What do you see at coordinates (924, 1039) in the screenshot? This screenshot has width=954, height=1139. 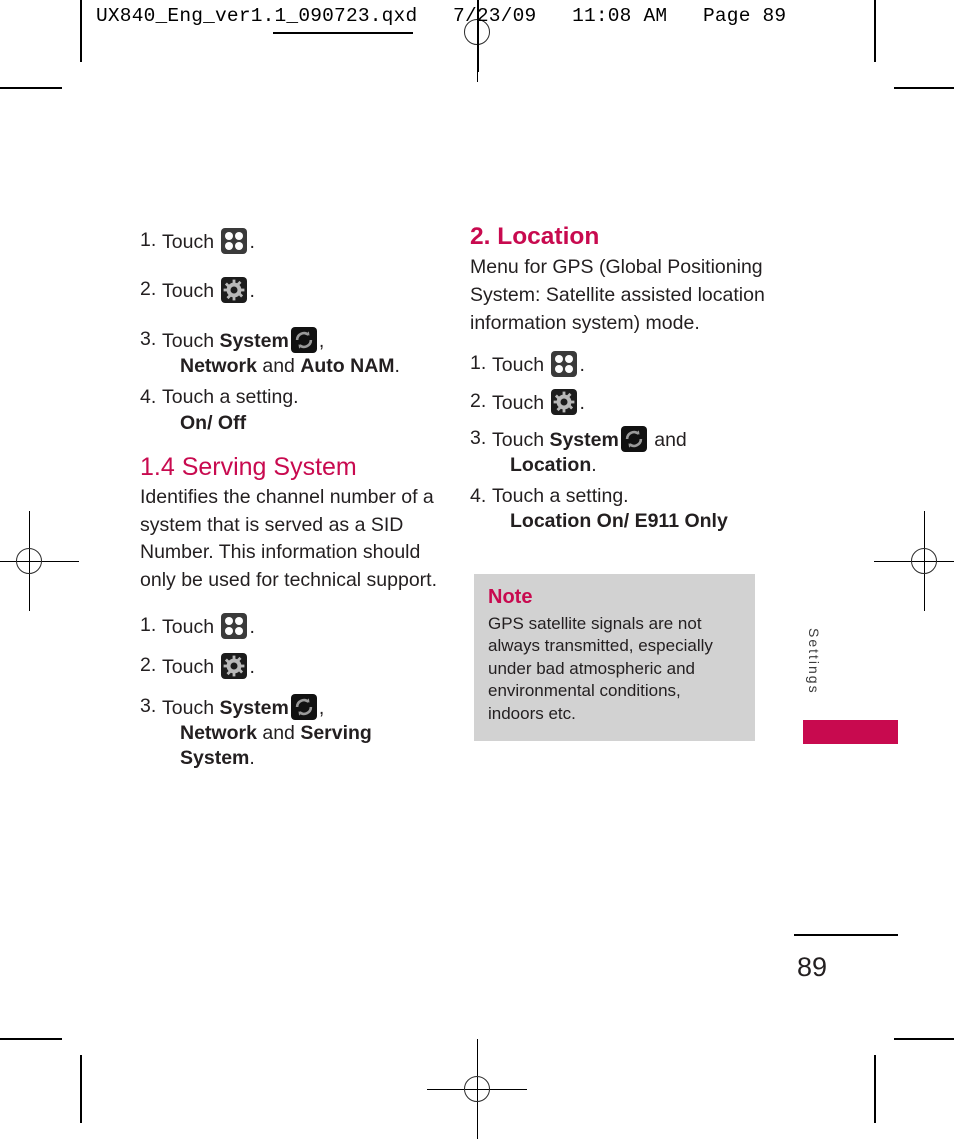 I see `crop-mark-bottom-right-horizontal` at bounding box center [924, 1039].